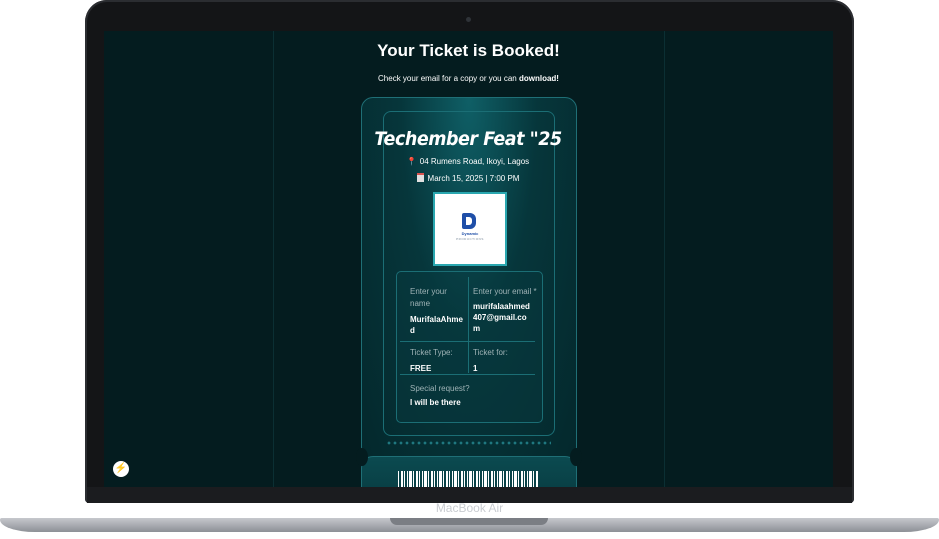 Image resolution: width=939 pixels, height=539 pixels. Describe the element at coordinates (440, 388) in the screenshot. I see `special-request-label: Special request?` at that location.